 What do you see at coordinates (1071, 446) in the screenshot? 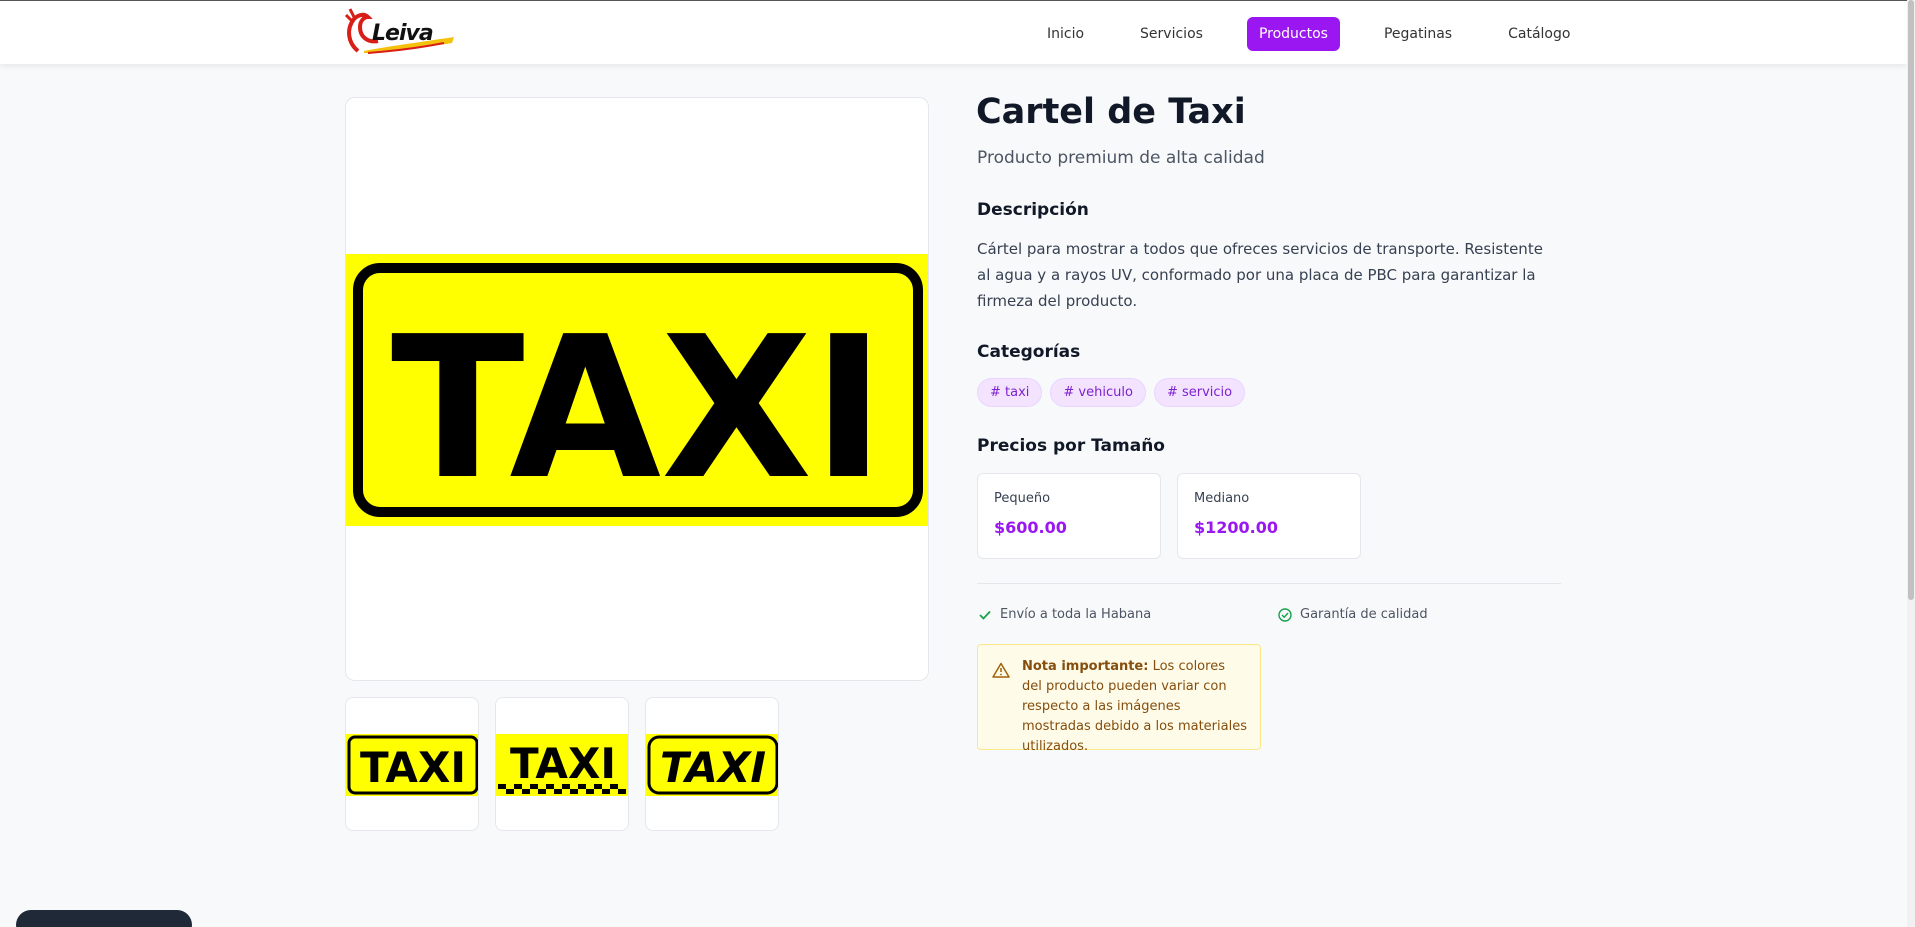
I see `prices-heading: Precios por Tamaño` at bounding box center [1071, 446].